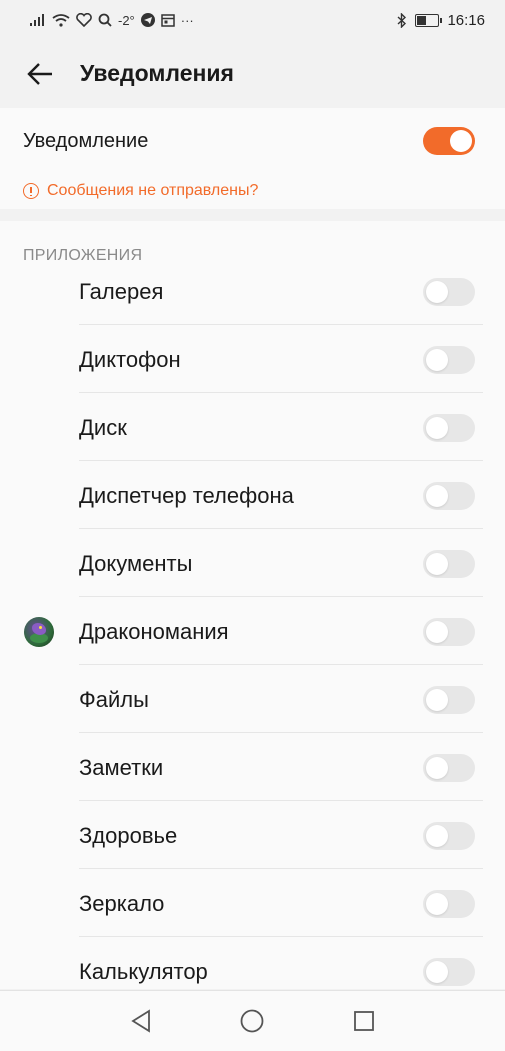 The height and width of the screenshot is (1051, 505). What do you see at coordinates (130, 359) in the screenshot?
I see `app-name: Диктофон` at bounding box center [130, 359].